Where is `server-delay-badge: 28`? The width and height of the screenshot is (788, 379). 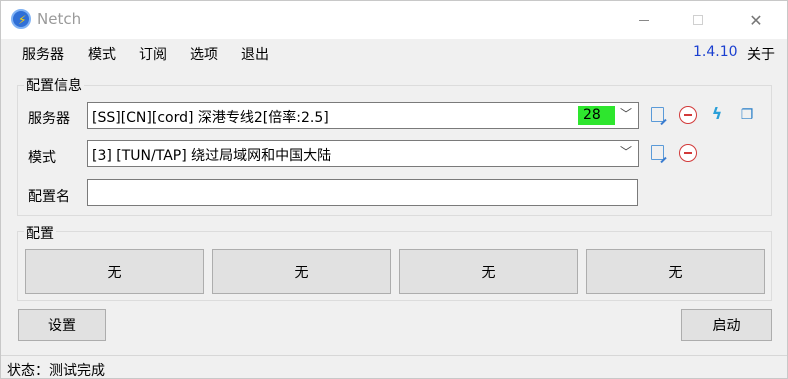
server-delay-badge: 28 is located at coordinates (596, 115).